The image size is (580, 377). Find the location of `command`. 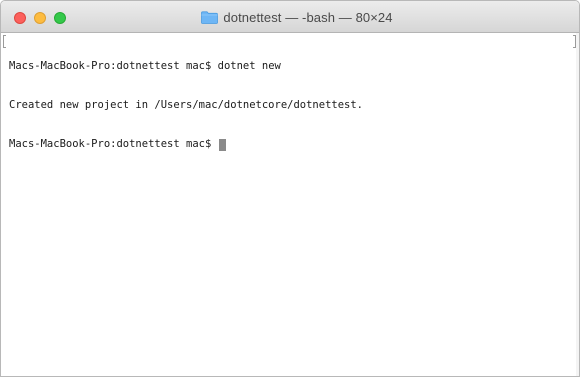

command is located at coordinates (214, 144).